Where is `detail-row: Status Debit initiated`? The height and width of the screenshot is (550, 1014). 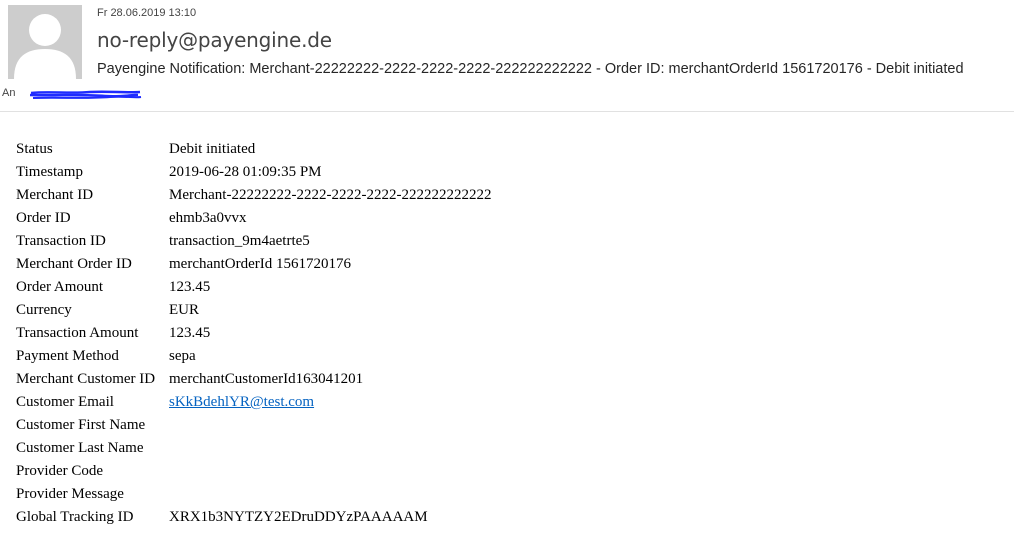
detail-row: Status Debit initiated is located at coordinates (253, 151).